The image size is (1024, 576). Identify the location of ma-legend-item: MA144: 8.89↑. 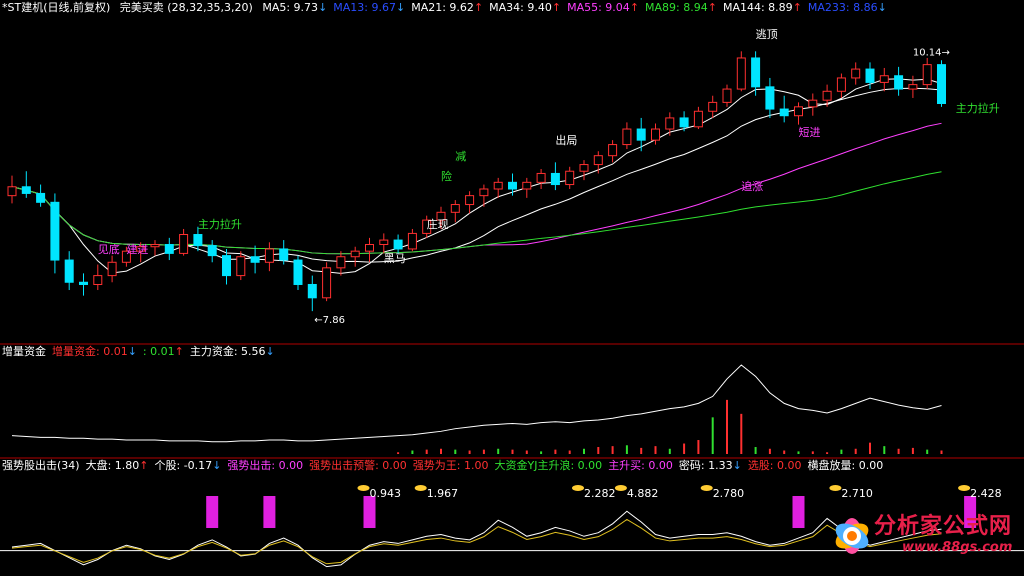
(762, 7).